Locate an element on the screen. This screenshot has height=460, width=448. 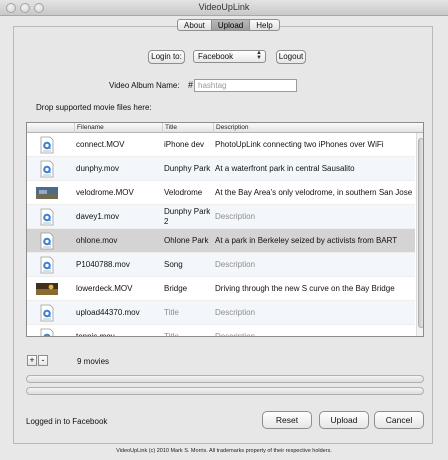
album-name-label: Video Album Name: is located at coordinates (144, 85).